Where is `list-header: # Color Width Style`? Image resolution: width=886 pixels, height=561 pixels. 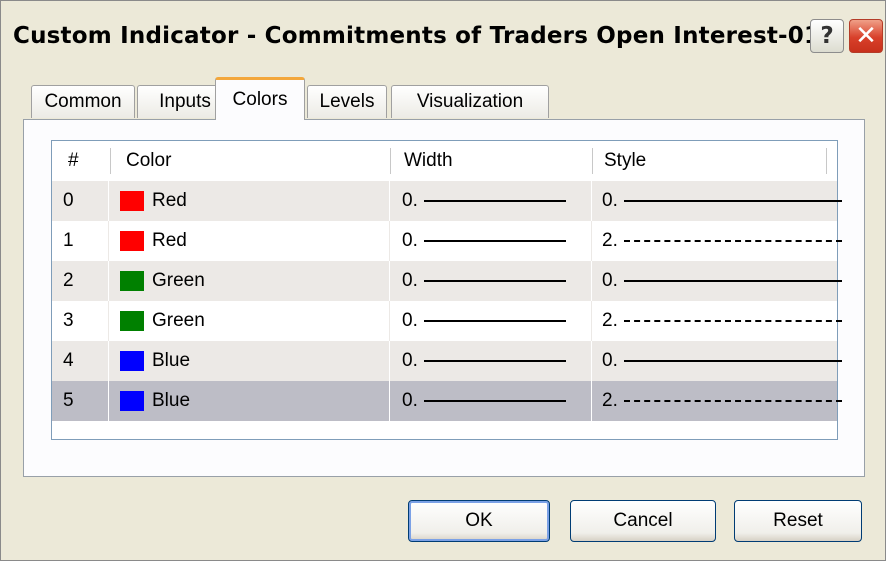
list-header: # Color Width Style is located at coordinates (444, 161).